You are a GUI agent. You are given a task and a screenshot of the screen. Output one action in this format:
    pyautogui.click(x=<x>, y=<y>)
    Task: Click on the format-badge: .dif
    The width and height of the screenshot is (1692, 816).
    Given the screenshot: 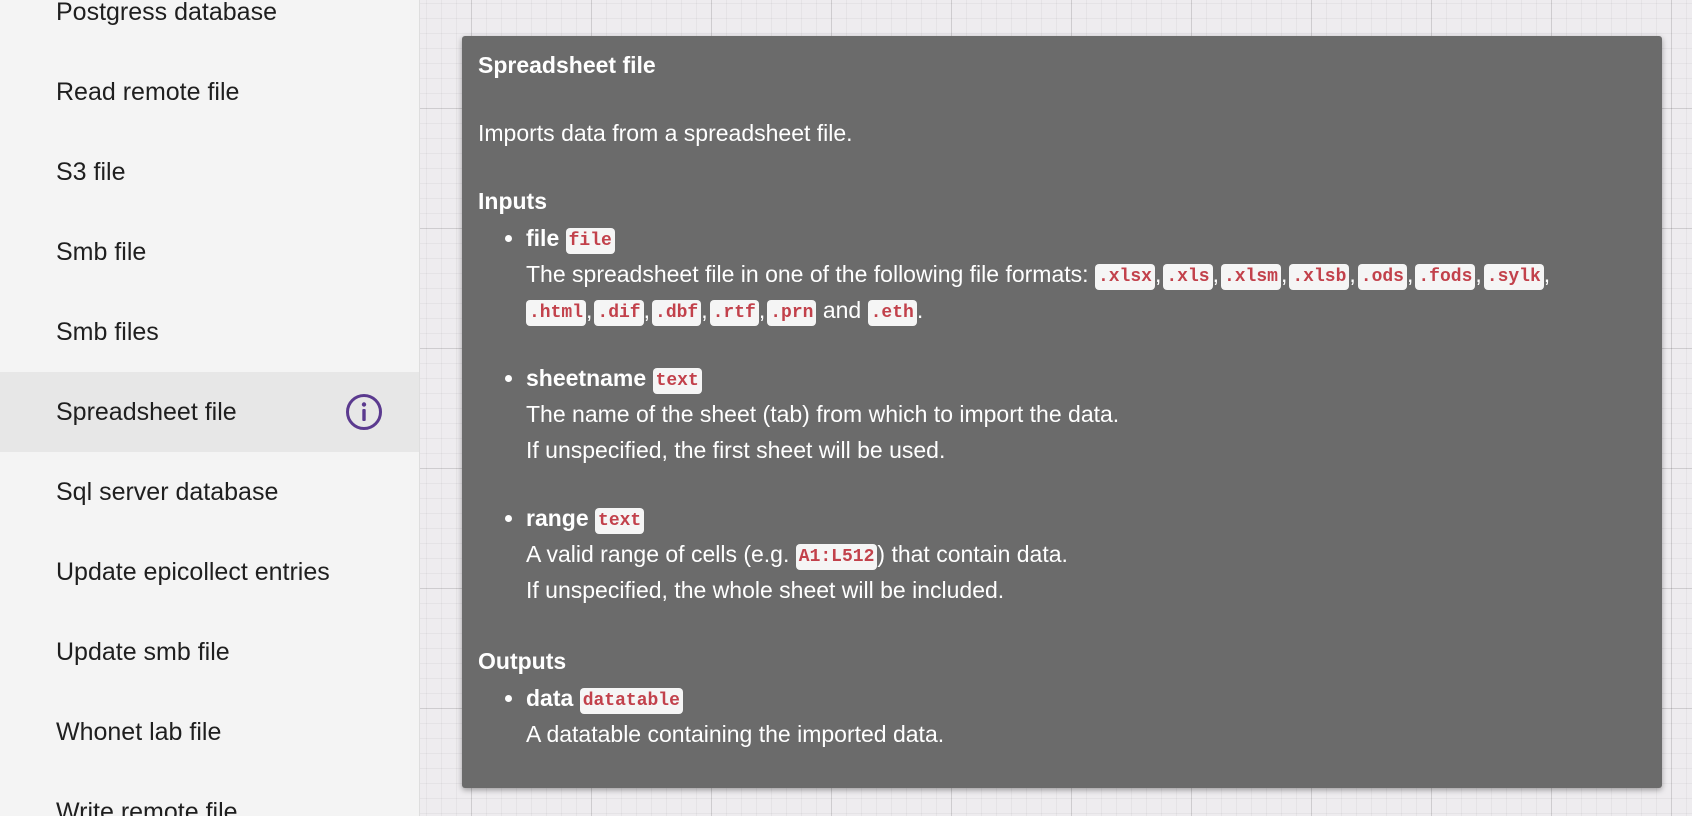 What is the action you would take?
    pyautogui.click(x=619, y=313)
    